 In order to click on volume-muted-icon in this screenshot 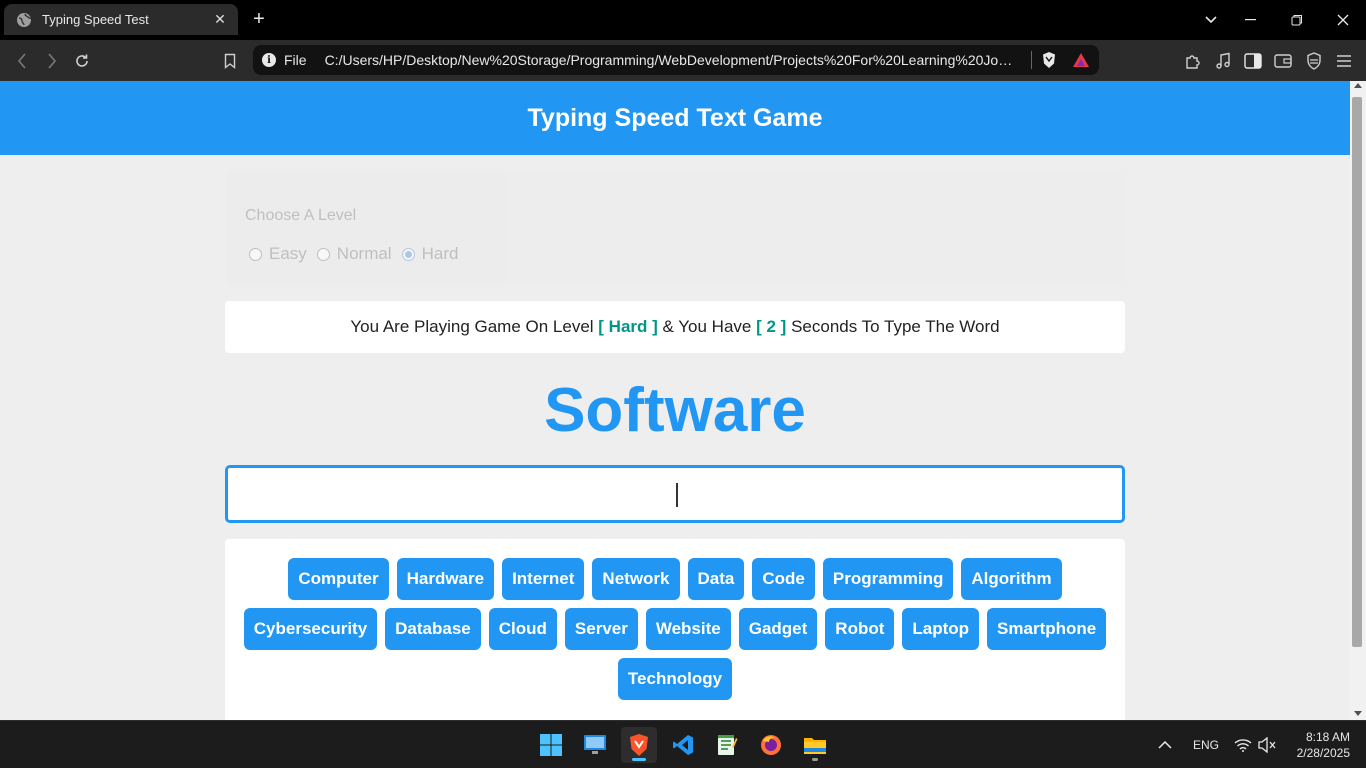, I will do `click(1267, 744)`.